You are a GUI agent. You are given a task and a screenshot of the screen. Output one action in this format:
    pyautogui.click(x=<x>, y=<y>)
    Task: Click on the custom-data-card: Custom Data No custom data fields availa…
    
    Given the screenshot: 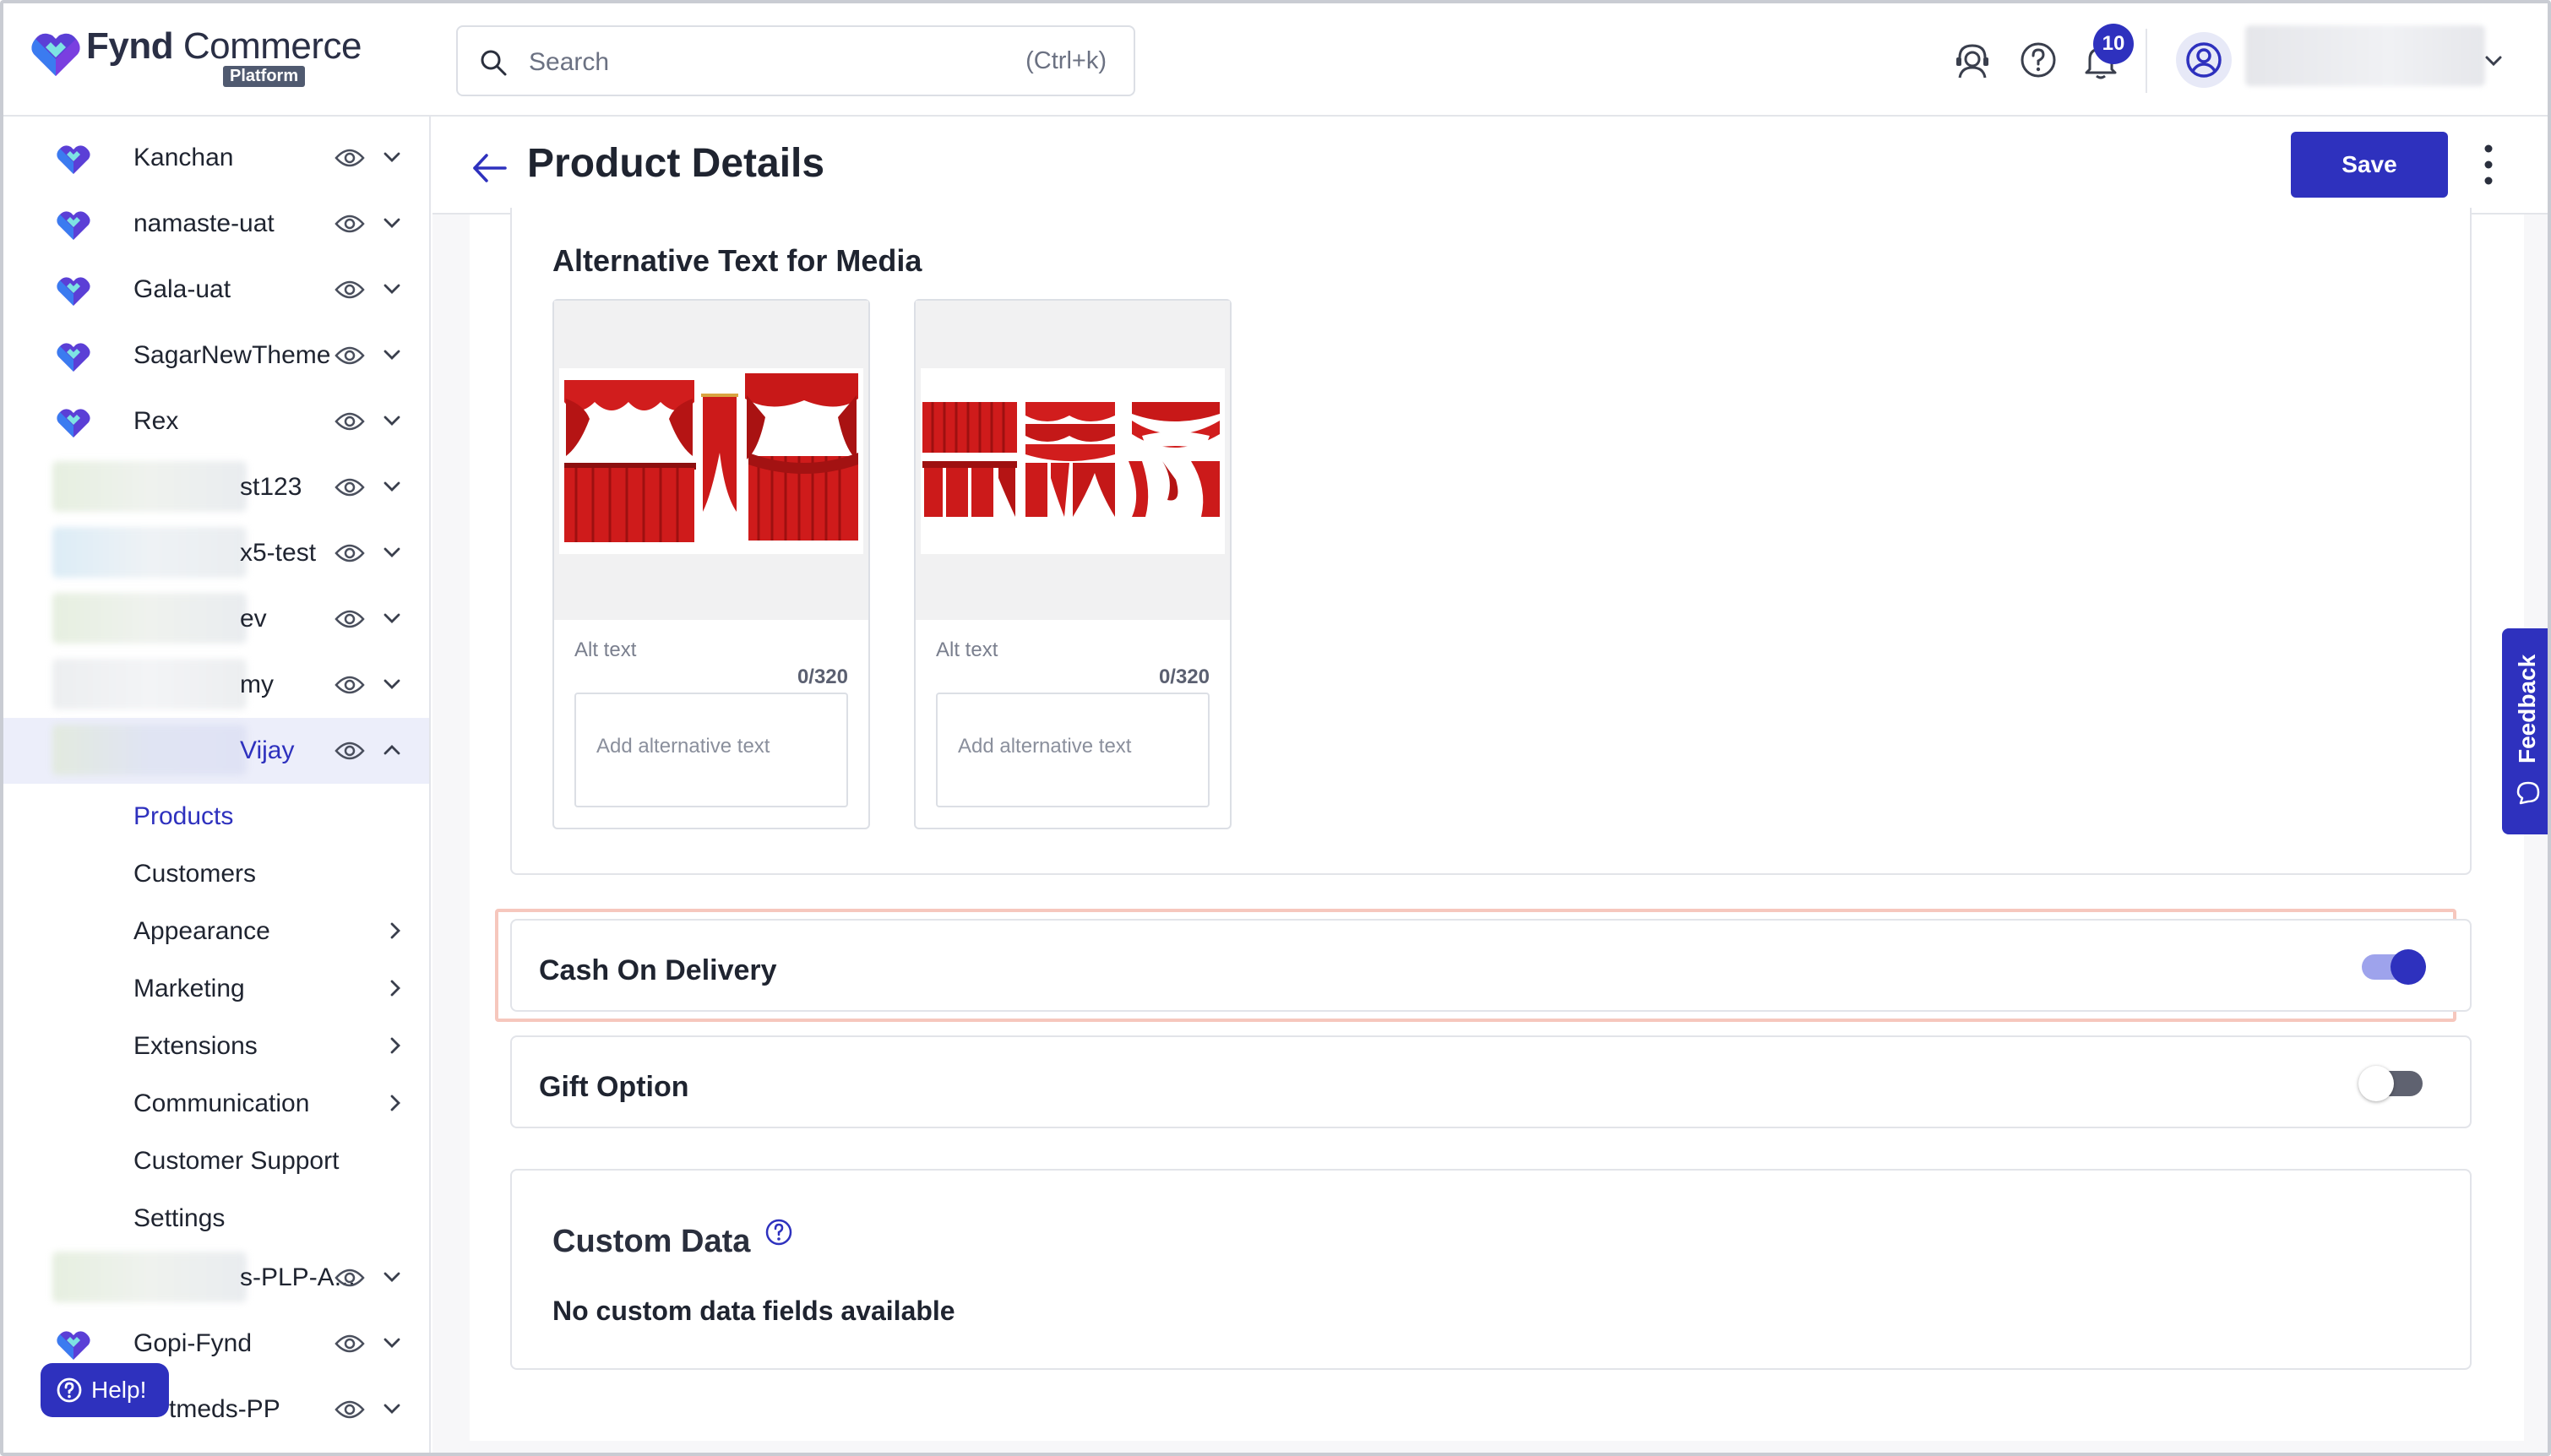 What is the action you would take?
    pyautogui.click(x=1491, y=1269)
    